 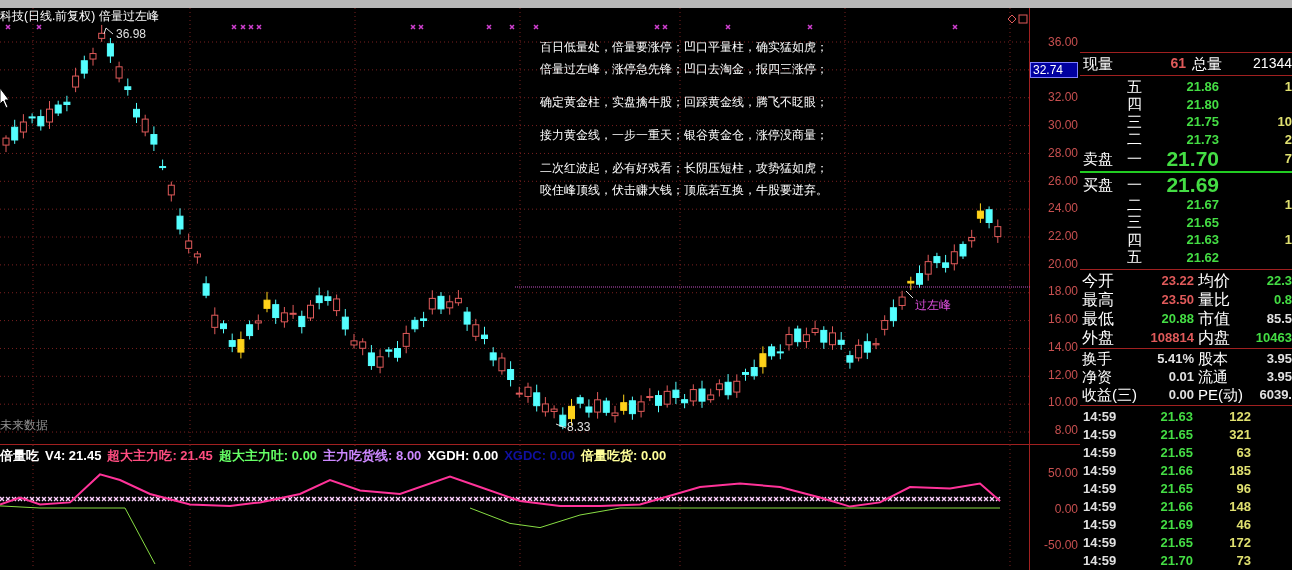 I want to click on order-side-label: 买盘, so click(x=1098, y=184).